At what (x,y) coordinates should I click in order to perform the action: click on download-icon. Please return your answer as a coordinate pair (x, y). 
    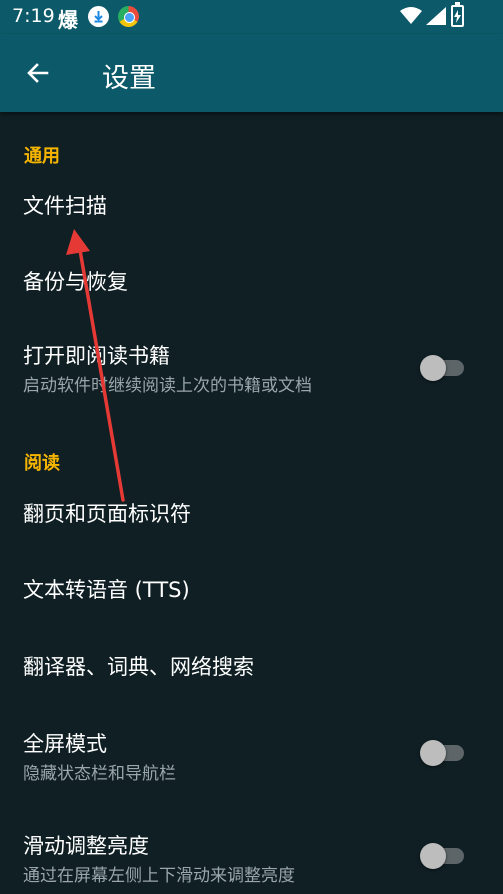
    Looking at the image, I should click on (98, 16).